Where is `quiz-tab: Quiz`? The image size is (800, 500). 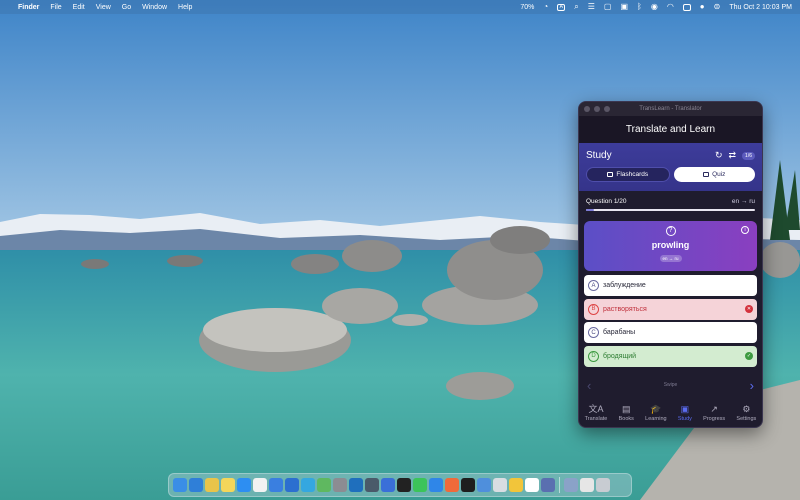
quiz-tab: Quiz is located at coordinates (714, 174).